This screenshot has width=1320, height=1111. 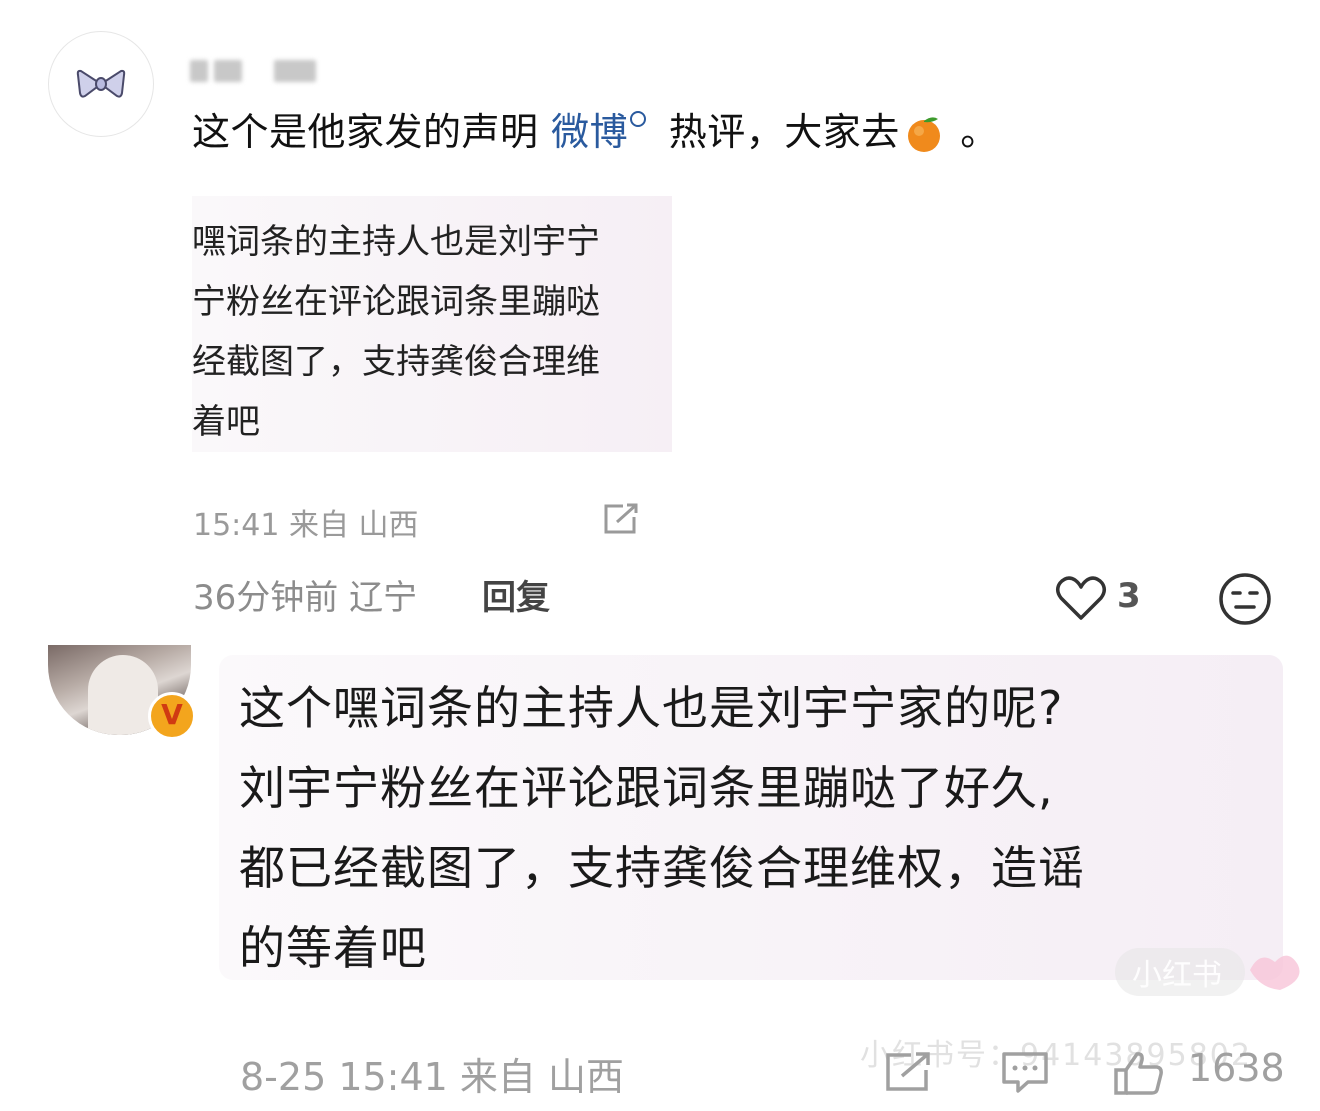 What do you see at coordinates (778, 132) in the screenshot?
I see `comment-1-text-middle: 热评，大家去` at bounding box center [778, 132].